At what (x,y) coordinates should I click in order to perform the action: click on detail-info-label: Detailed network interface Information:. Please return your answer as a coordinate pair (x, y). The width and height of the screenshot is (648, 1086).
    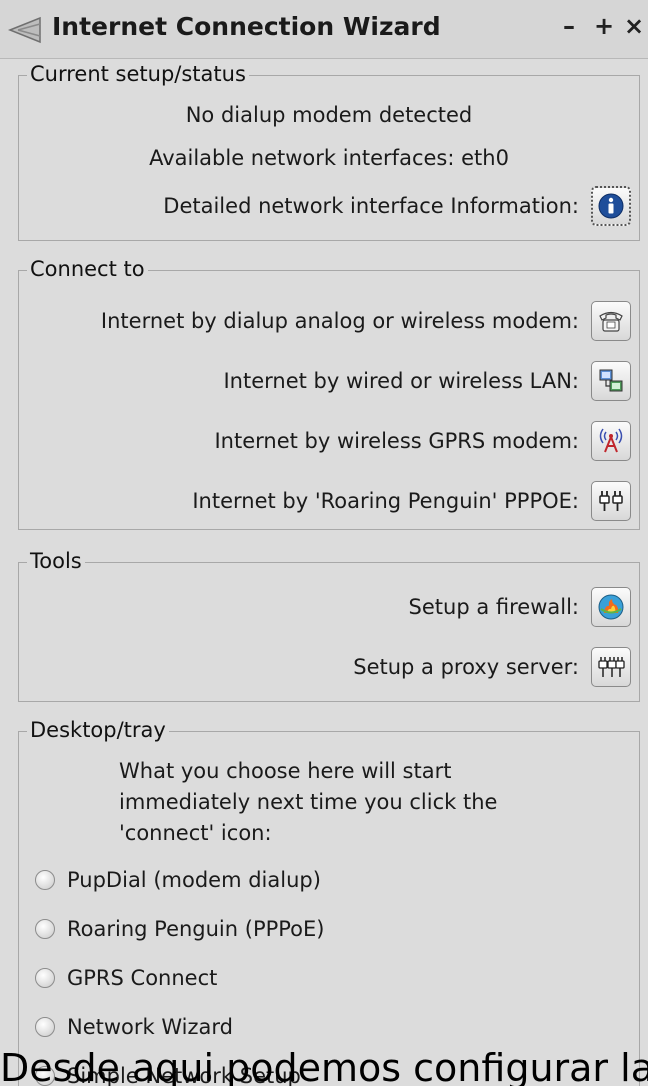
    Looking at the image, I should click on (371, 206).